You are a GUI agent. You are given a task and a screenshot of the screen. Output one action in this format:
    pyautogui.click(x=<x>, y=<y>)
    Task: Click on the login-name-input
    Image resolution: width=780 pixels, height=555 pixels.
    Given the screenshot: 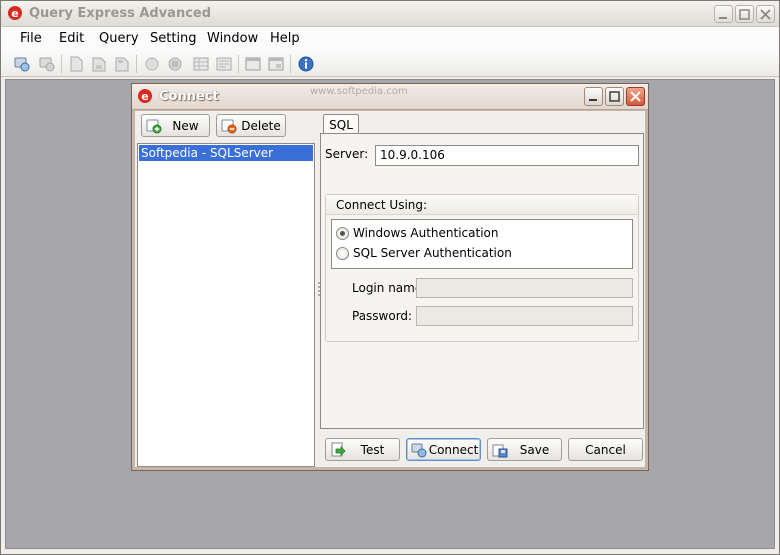 What is the action you would take?
    pyautogui.click(x=524, y=288)
    